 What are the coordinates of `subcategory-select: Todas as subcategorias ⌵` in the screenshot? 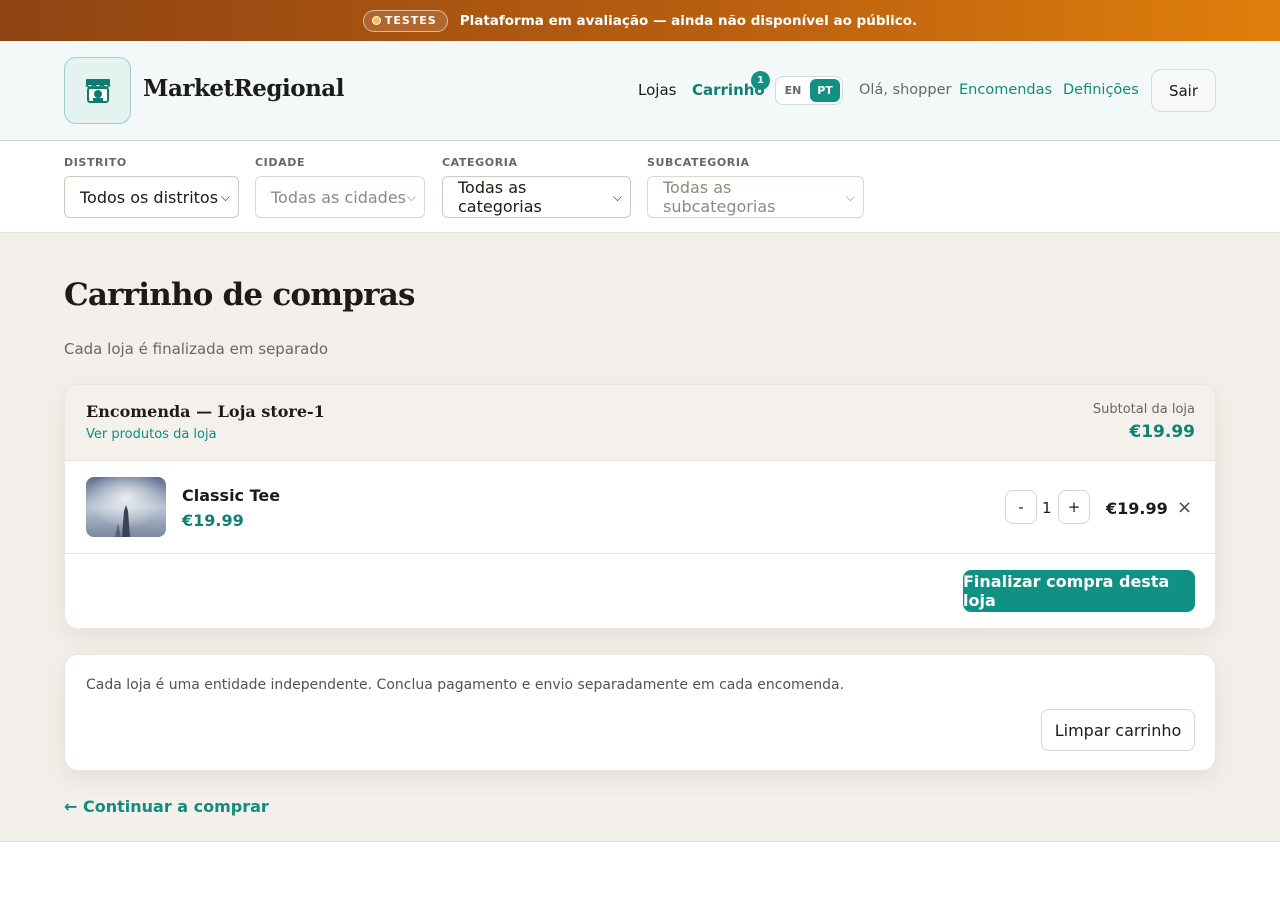 It's located at (755, 197).